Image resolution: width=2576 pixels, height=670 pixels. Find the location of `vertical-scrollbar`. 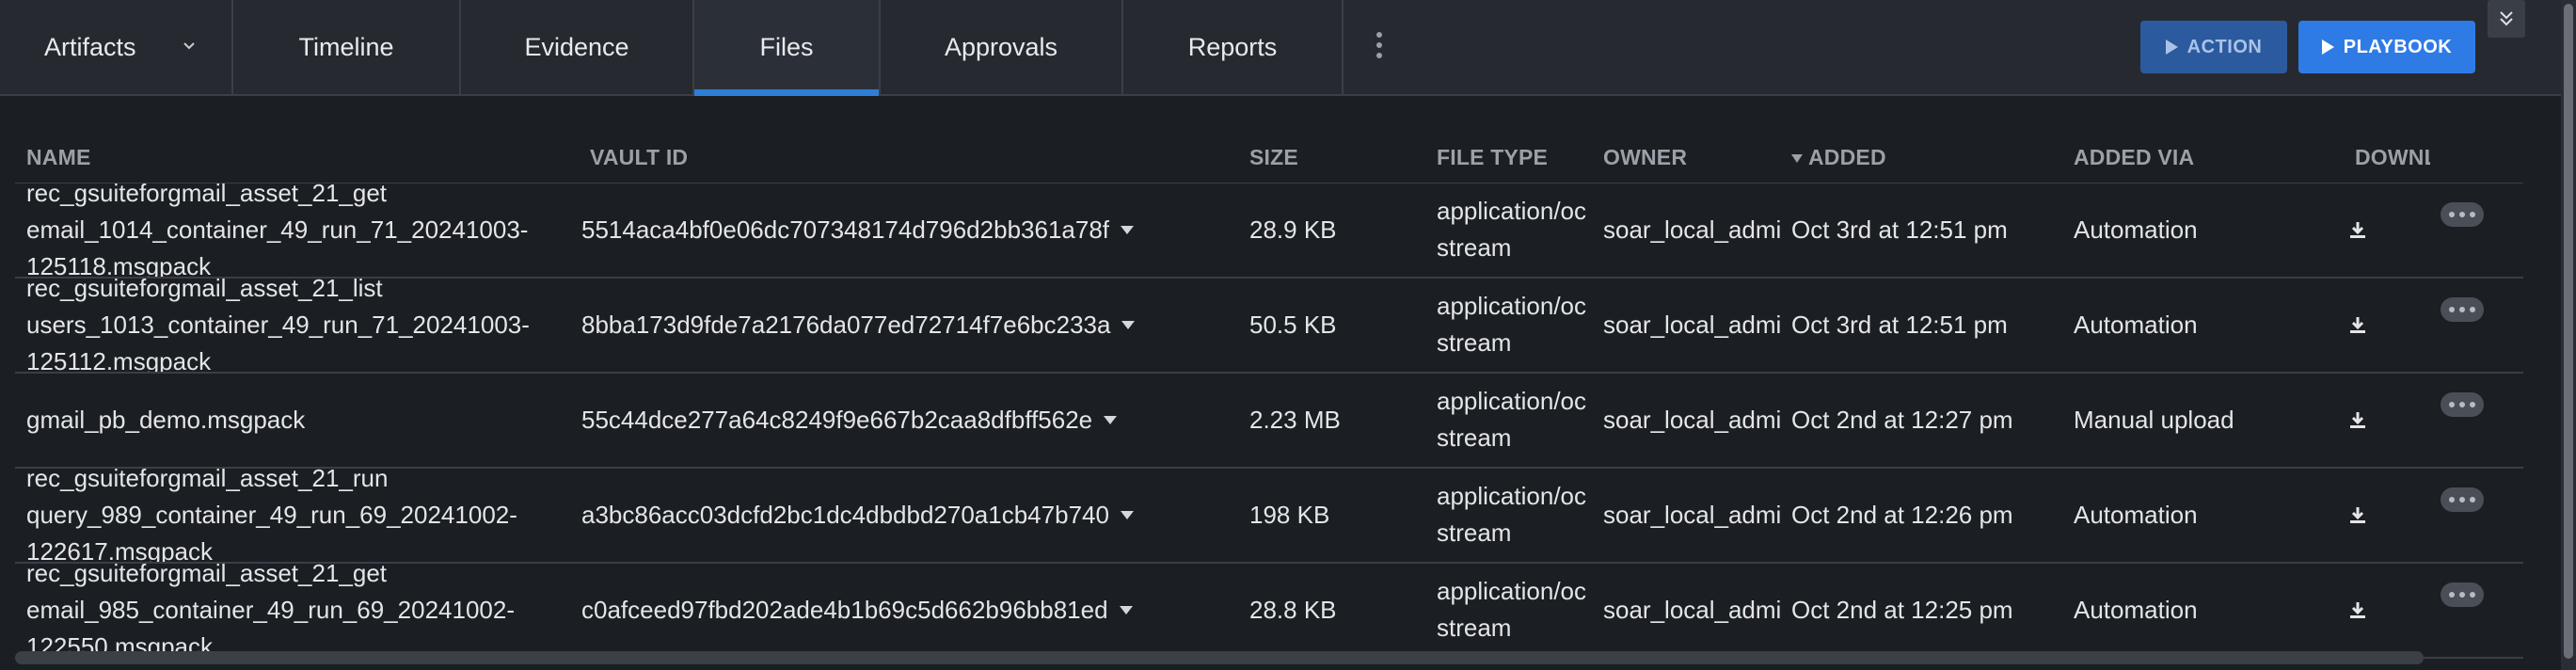

vertical-scrollbar is located at coordinates (2568, 335).